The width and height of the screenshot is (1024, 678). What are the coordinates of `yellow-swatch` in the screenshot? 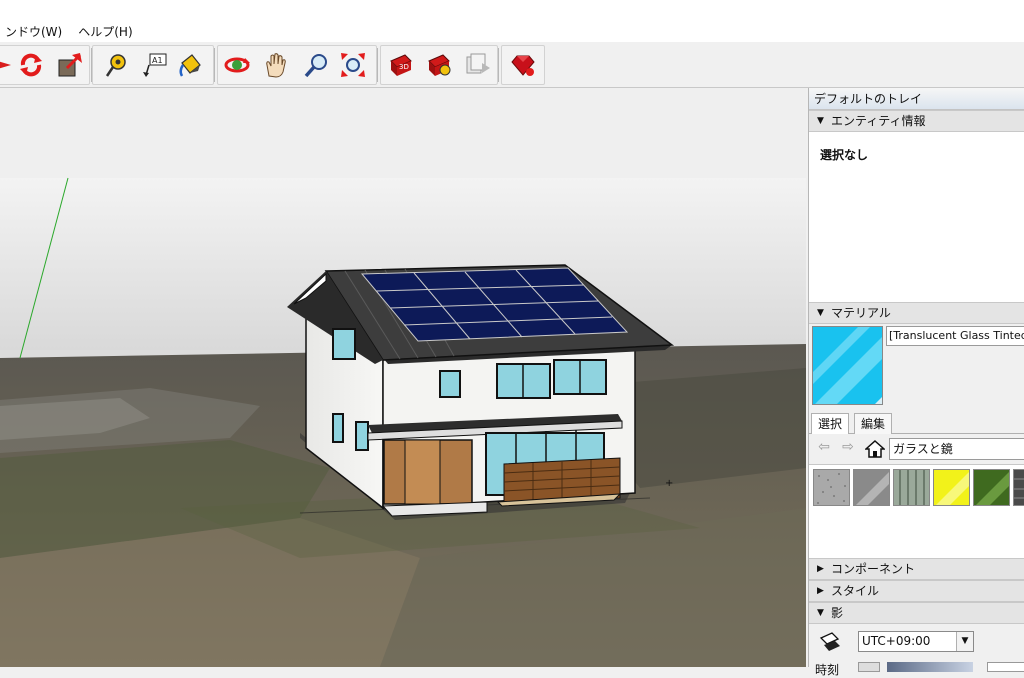 It's located at (951, 487).